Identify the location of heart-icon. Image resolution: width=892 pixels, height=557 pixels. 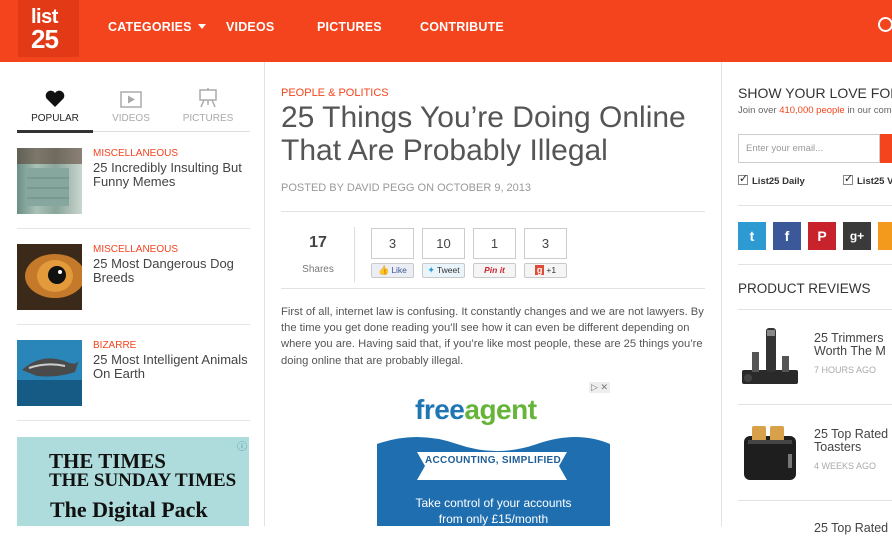
(55, 97).